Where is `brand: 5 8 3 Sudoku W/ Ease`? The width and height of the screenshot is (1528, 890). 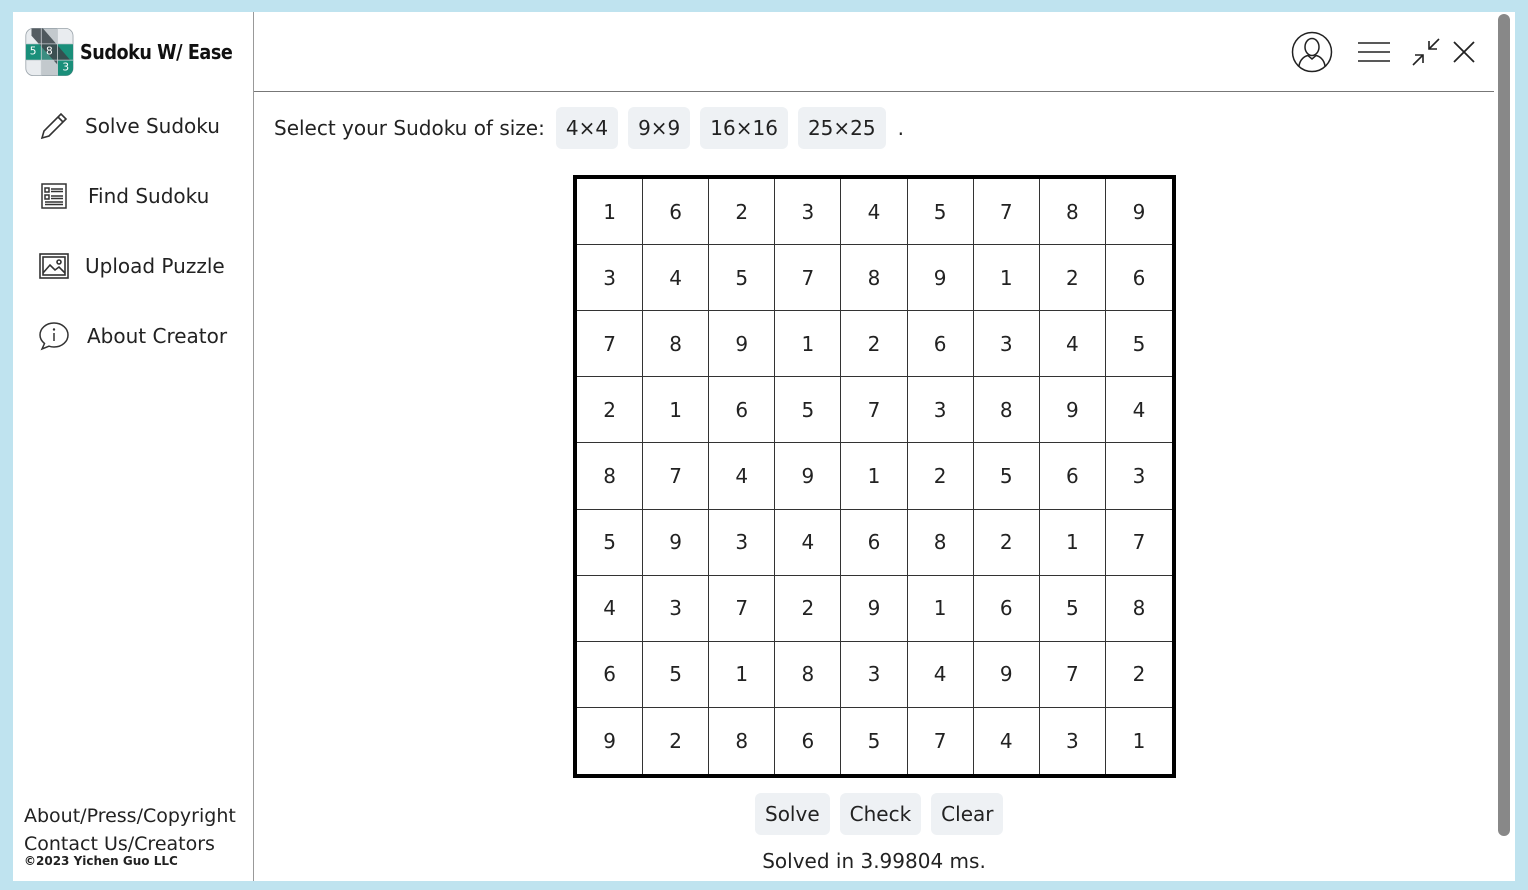
brand: 5 8 3 Sudoku W/ Ease is located at coordinates (139, 52).